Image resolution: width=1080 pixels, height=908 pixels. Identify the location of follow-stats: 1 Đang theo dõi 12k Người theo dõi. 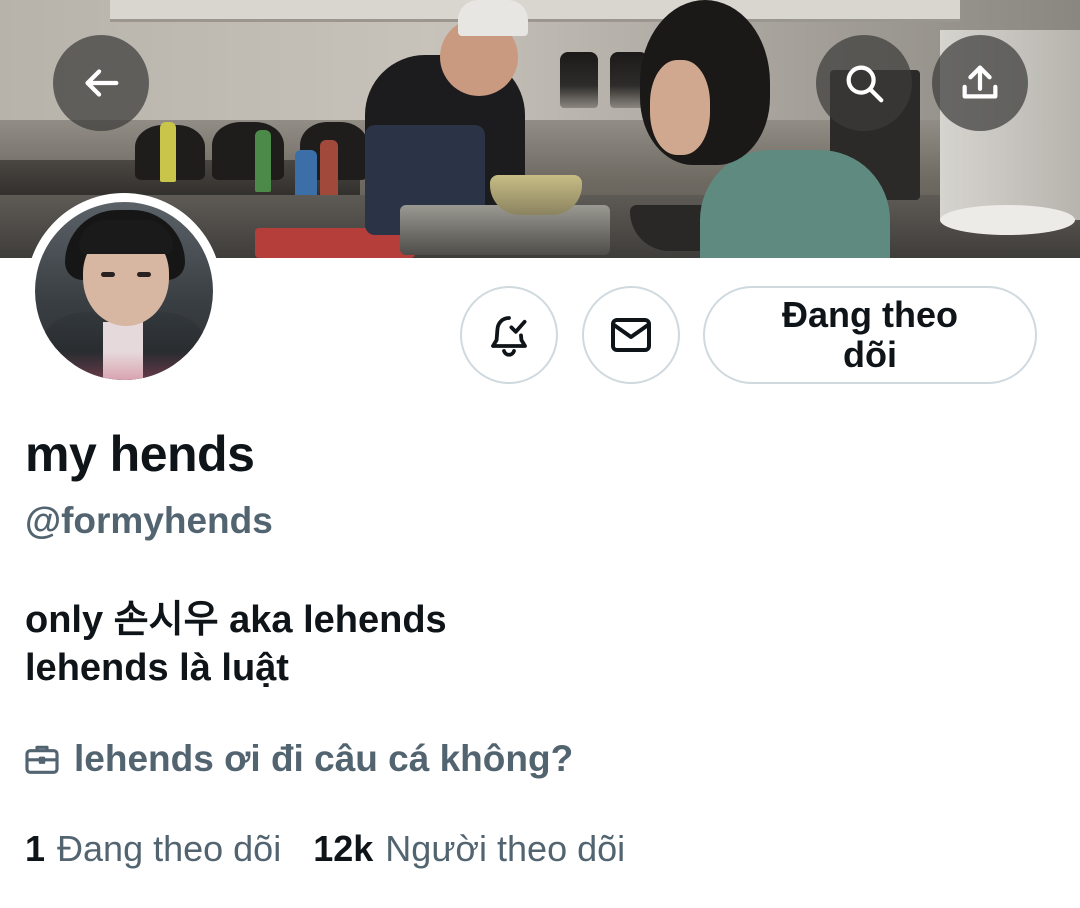
(325, 849).